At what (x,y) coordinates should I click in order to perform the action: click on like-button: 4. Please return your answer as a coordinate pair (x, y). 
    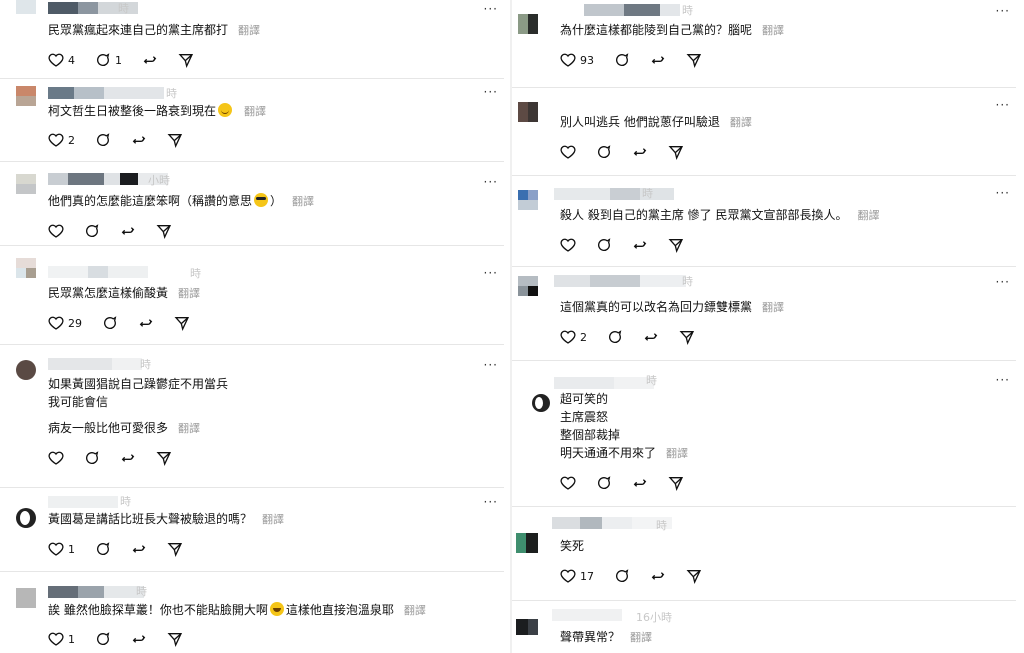
    Looking at the image, I should click on (61, 60).